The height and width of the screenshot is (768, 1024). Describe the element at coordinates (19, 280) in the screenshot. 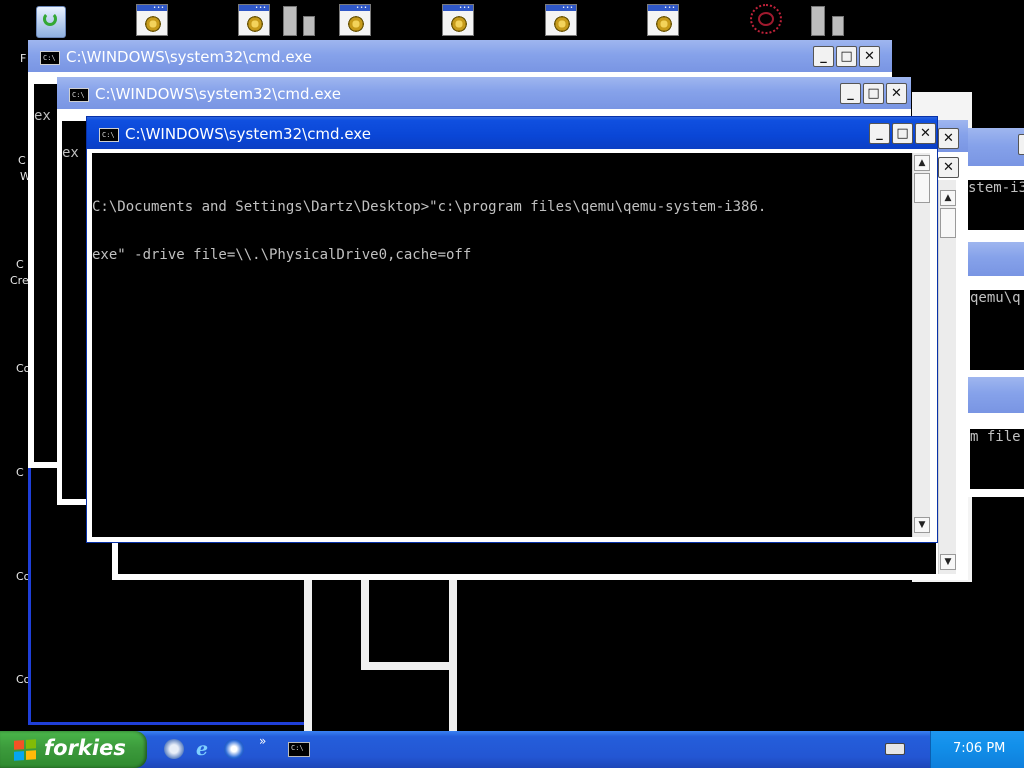

I see `desktop-label: Cre` at that location.